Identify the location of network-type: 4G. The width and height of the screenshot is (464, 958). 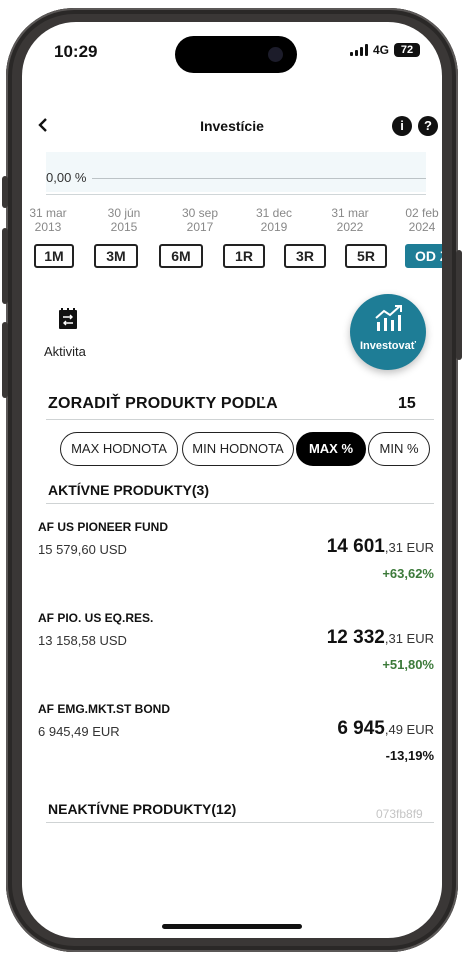
(380, 50).